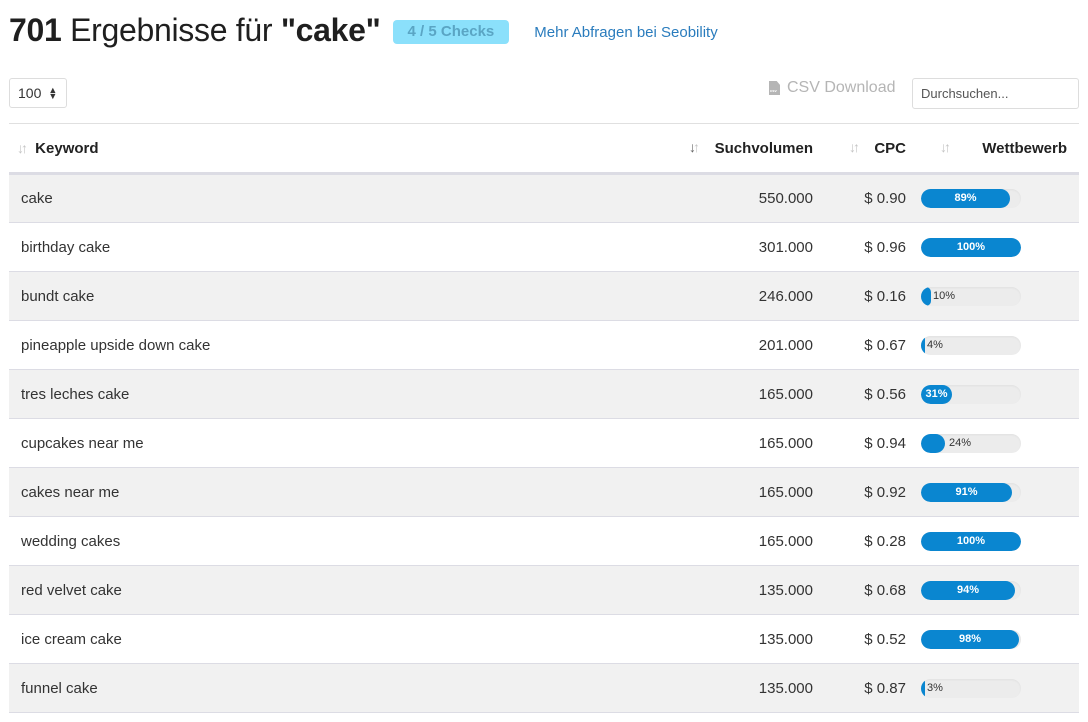  I want to click on competition-bar: 98%, so click(971, 639).